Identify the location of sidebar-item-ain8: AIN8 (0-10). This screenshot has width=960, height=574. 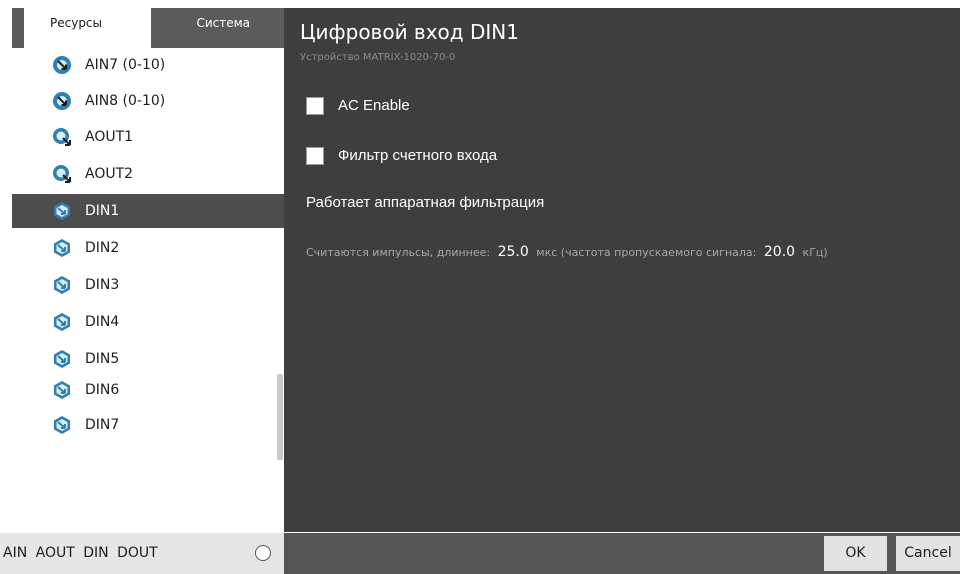
(148, 101).